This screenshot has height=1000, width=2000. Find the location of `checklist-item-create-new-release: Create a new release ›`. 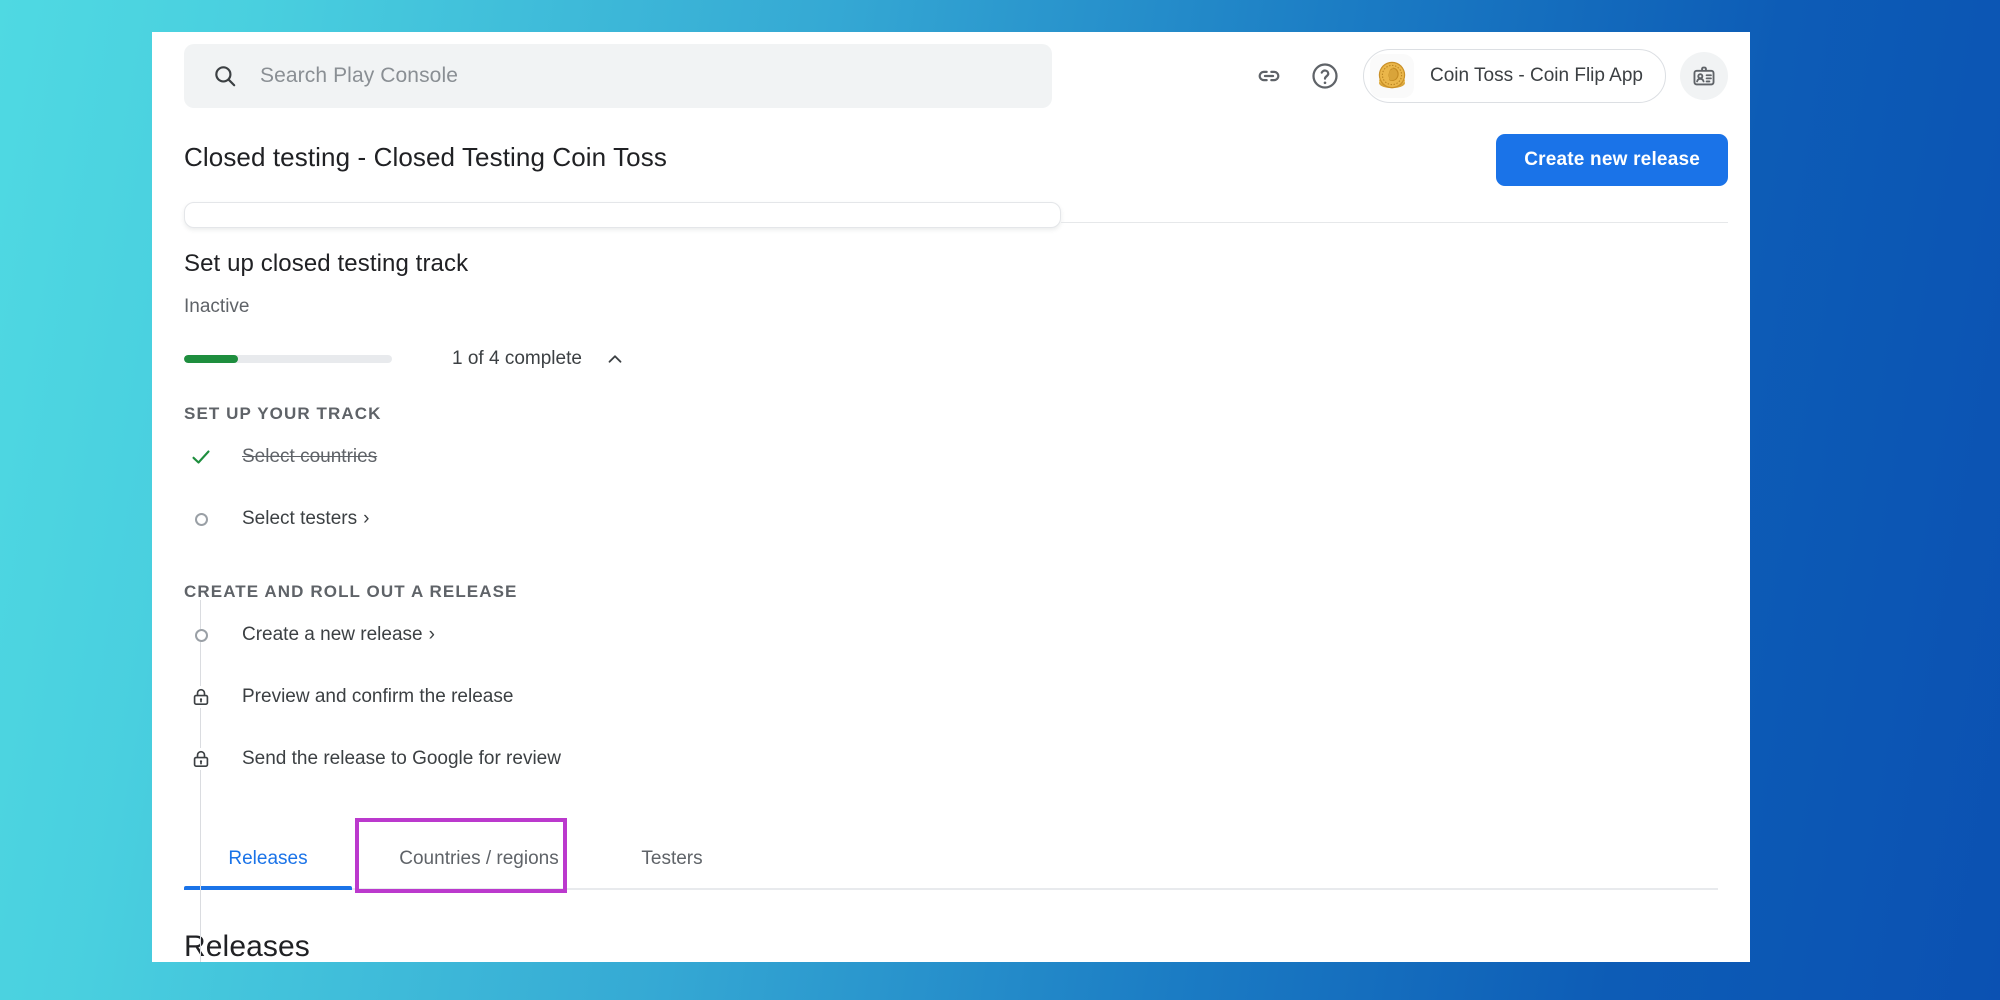

checklist-item-create-new-release: Create a new release › is located at coordinates (967, 635).